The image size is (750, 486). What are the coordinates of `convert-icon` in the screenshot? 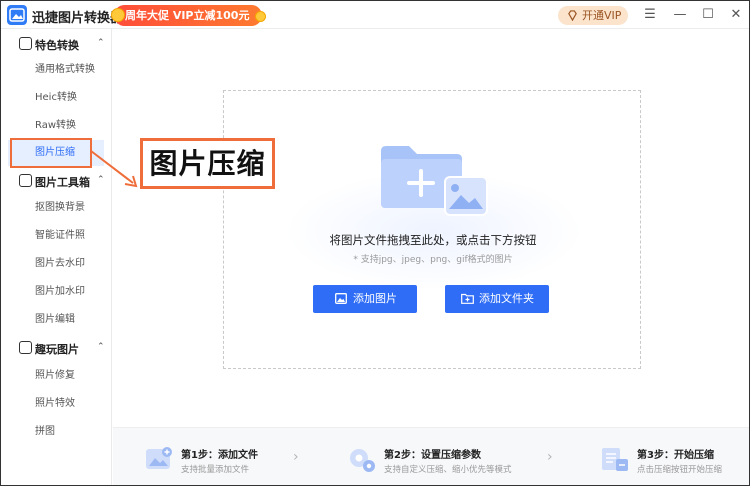 It's located at (25, 43).